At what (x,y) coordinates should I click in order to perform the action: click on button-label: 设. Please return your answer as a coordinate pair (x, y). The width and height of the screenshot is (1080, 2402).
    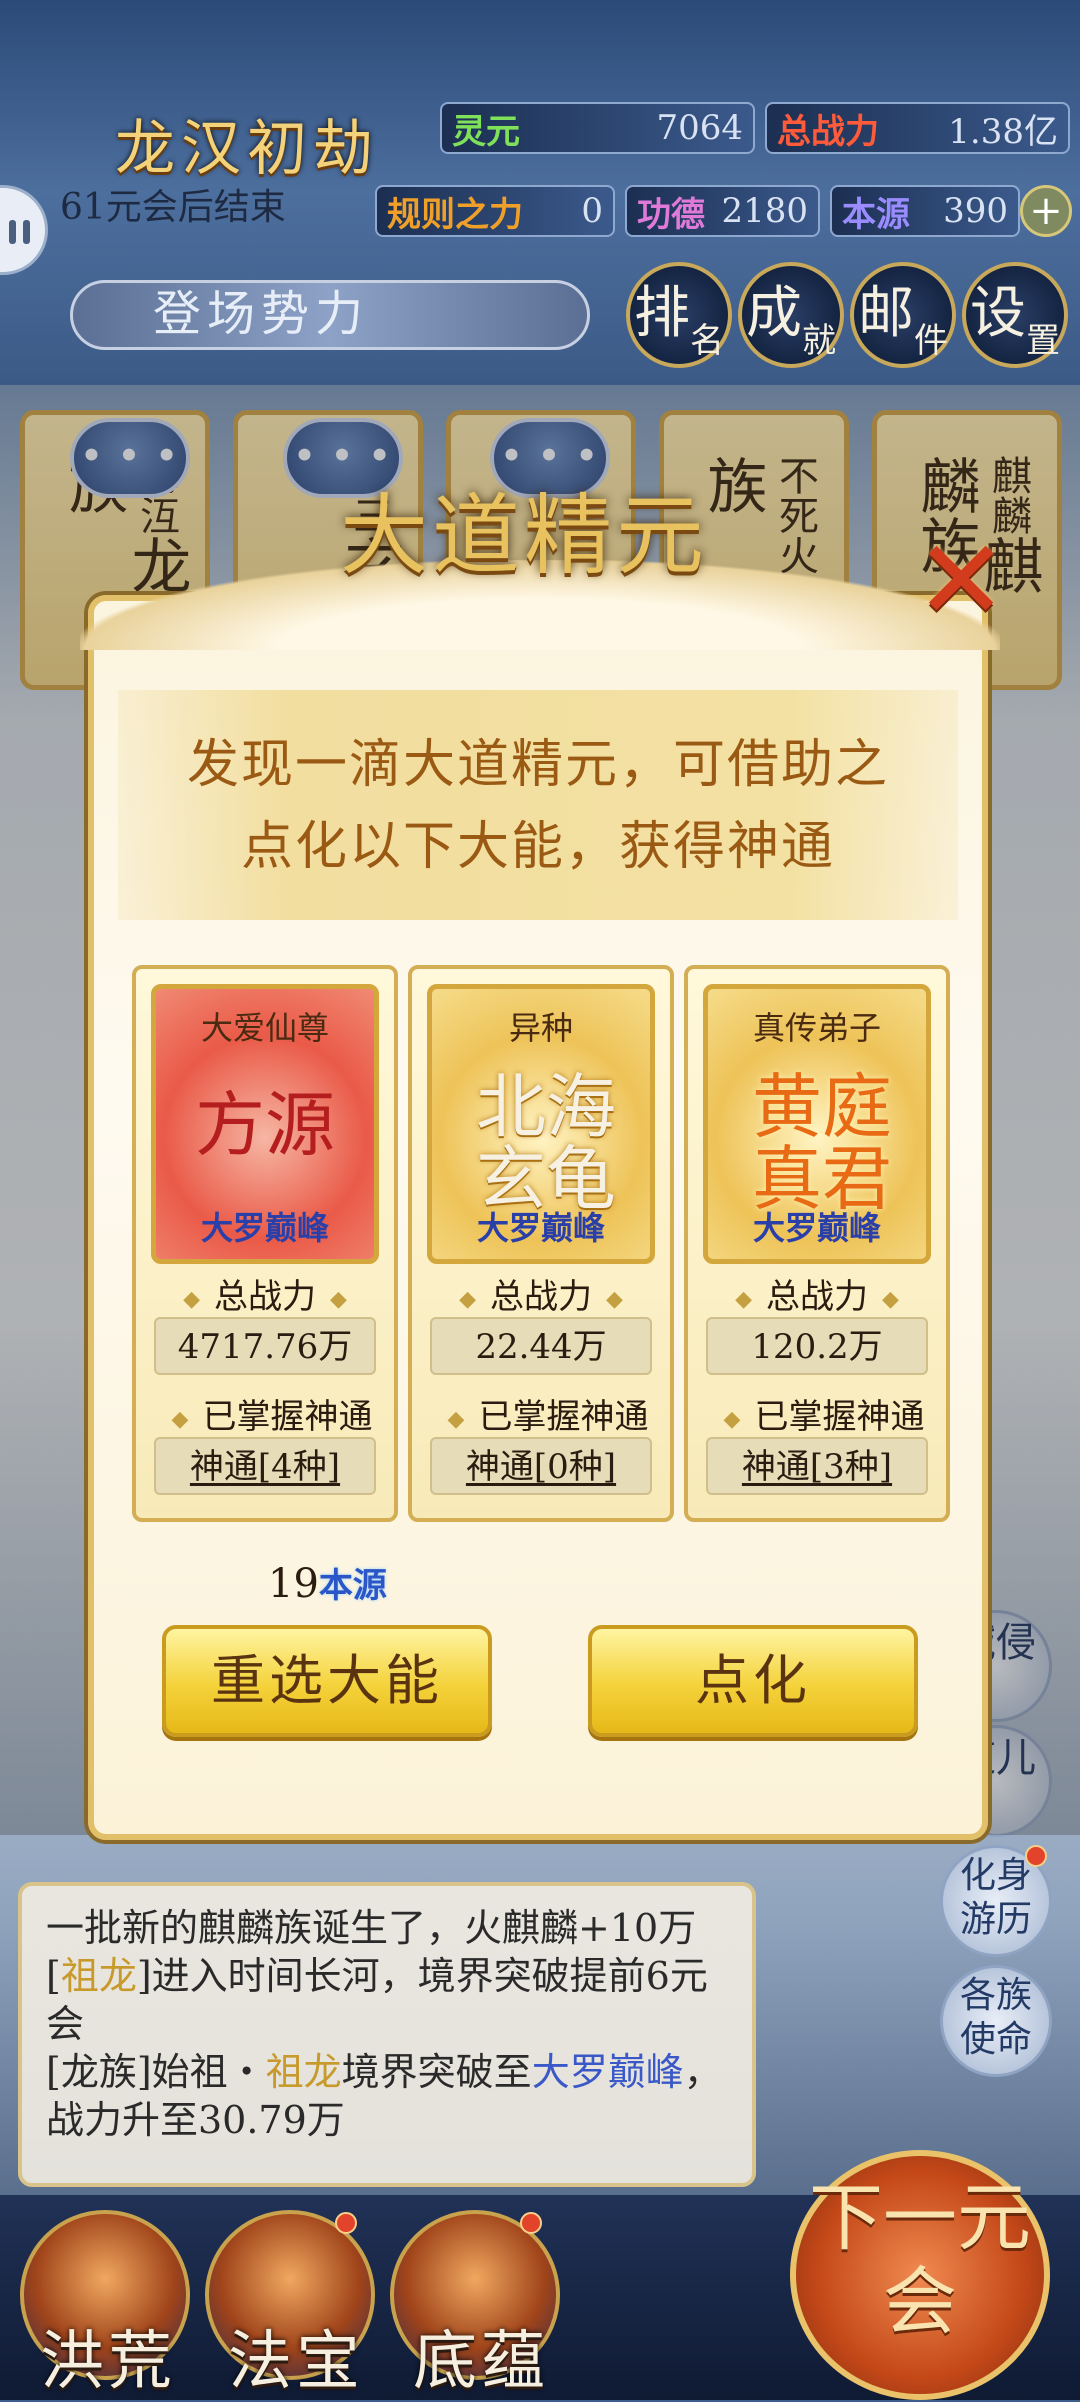
    Looking at the image, I should click on (998, 313).